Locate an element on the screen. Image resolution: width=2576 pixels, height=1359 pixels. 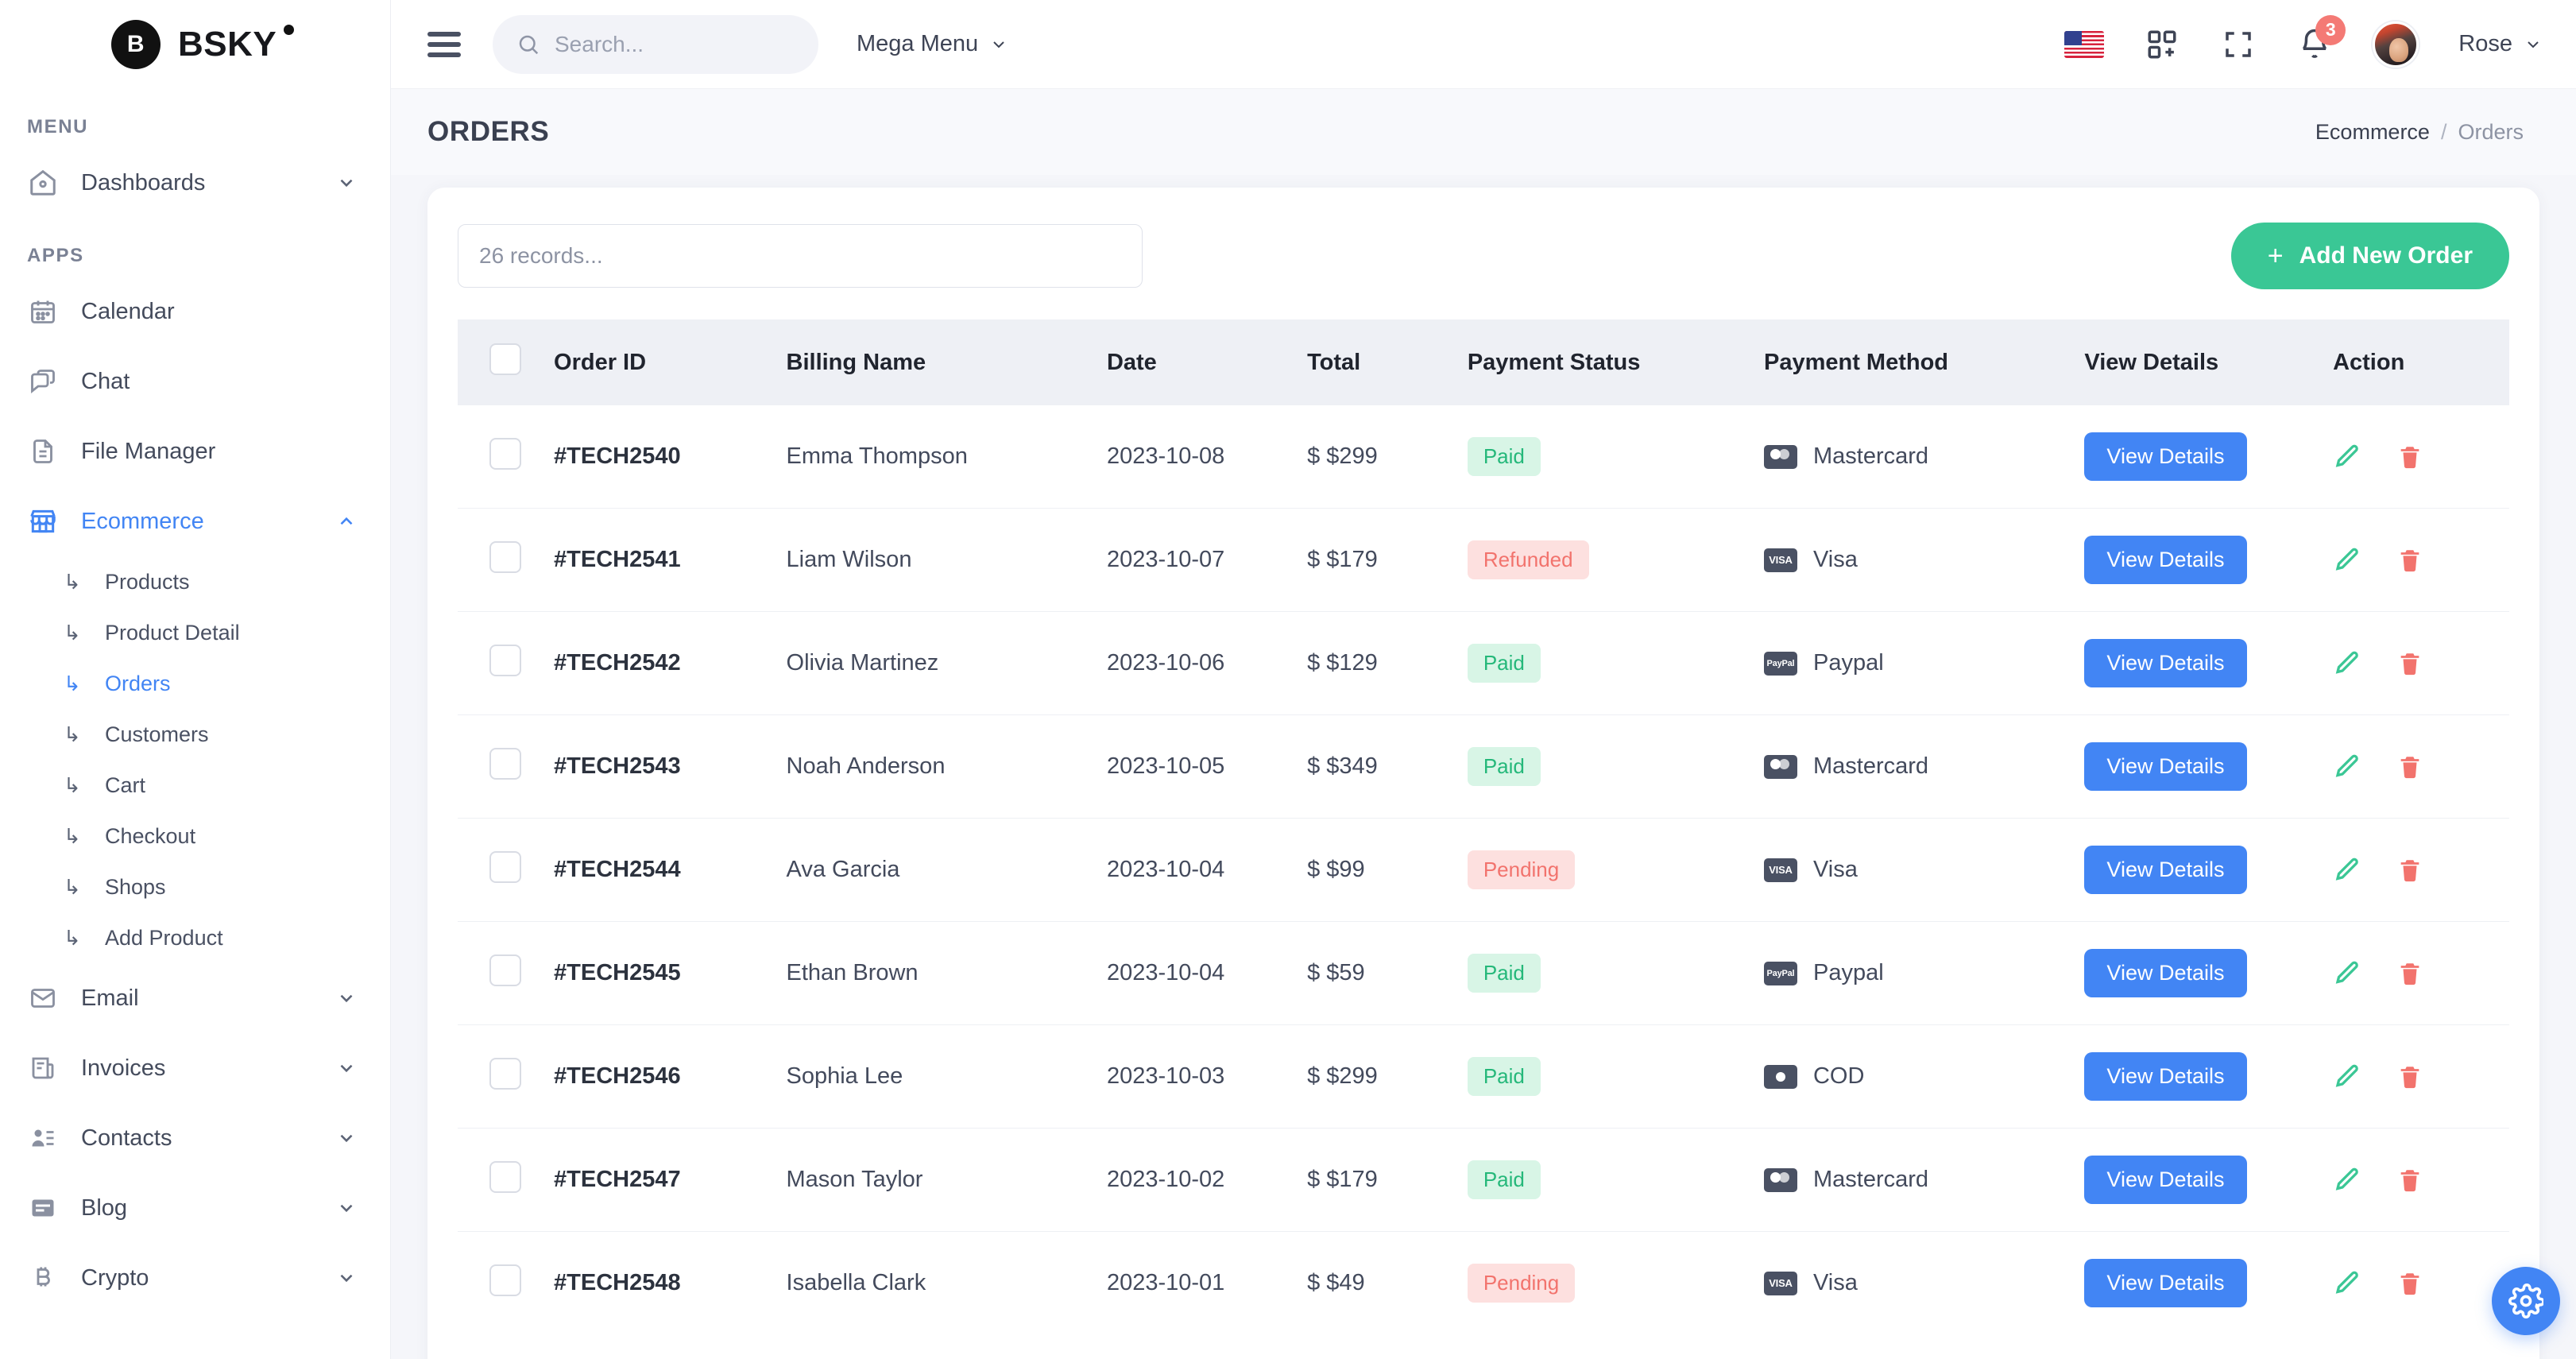
sidebar-subitem-orders: ↳ Orders is located at coordinates (195, 683).